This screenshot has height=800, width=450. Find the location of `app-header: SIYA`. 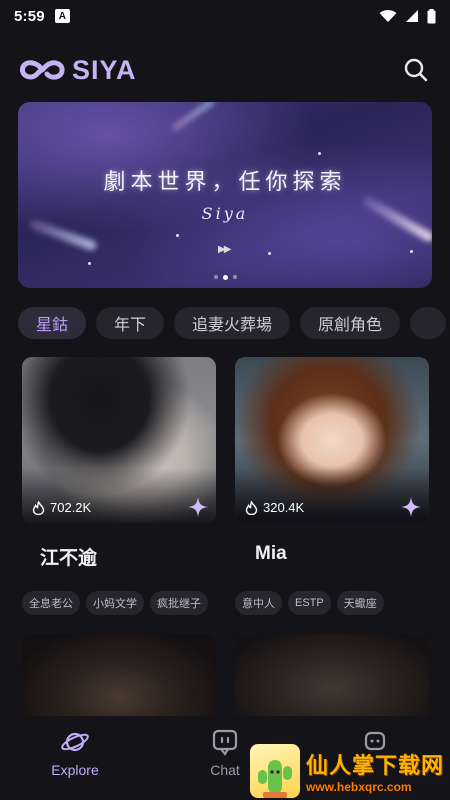

app-header: SIYA is located at coordinates (225, 70).